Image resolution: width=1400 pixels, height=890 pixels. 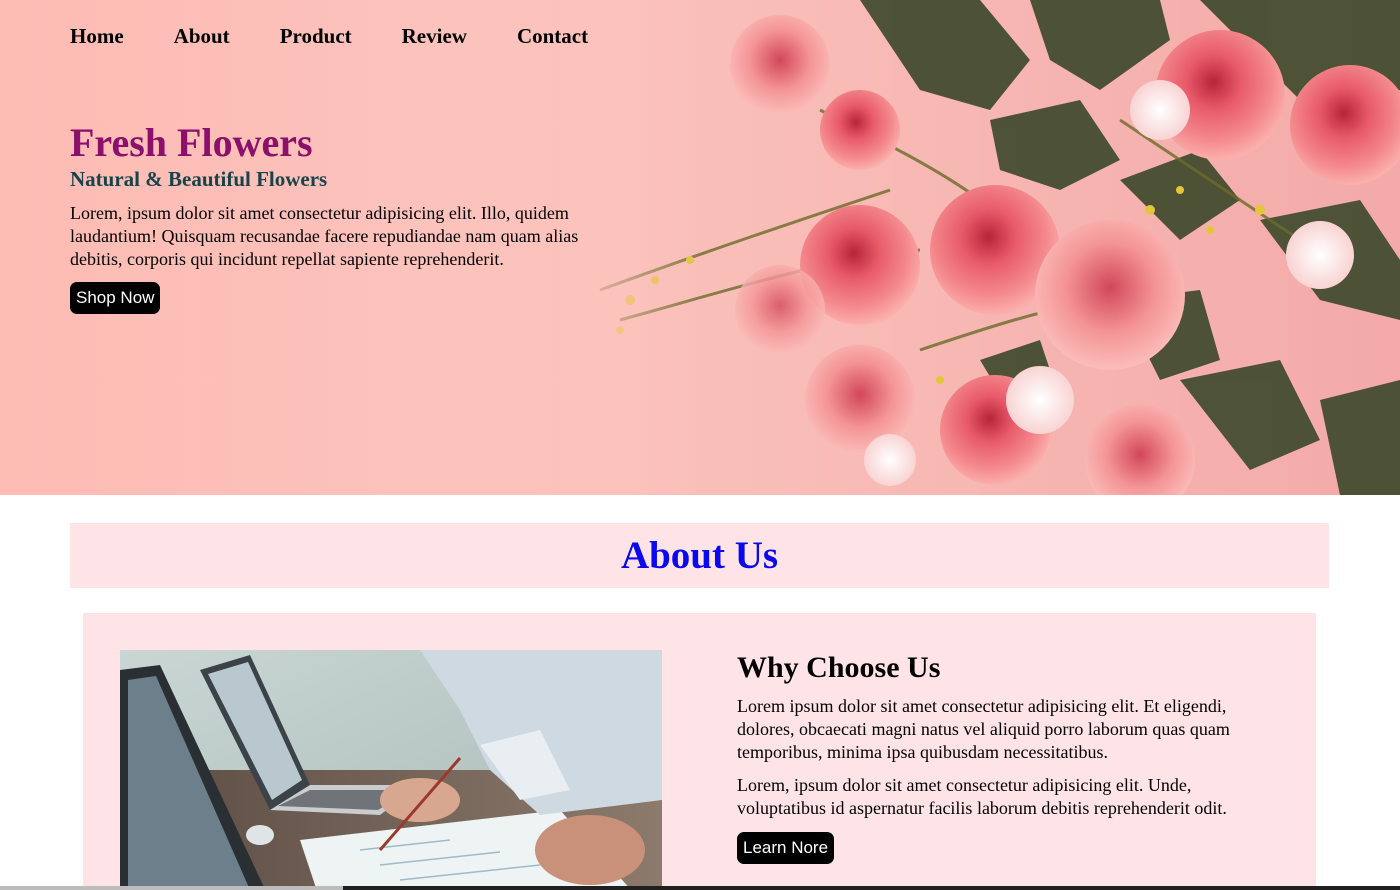 I want to click on why-choose-us-title: Why Choose Us, so click(x=839, y=667).